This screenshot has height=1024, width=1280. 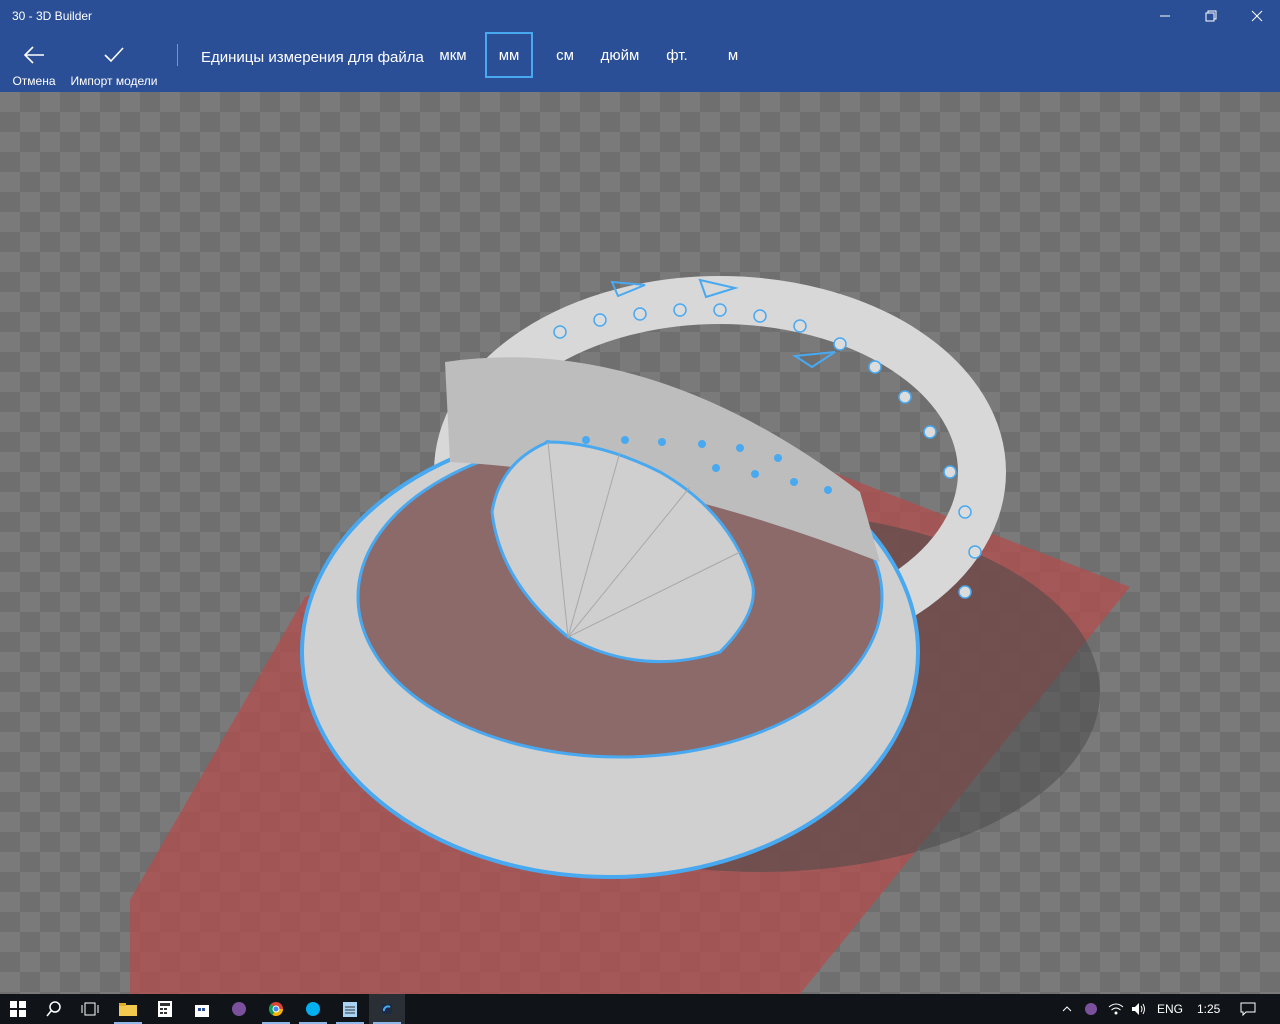 I want to click on tray-network, so click(x=1116, y=1009).